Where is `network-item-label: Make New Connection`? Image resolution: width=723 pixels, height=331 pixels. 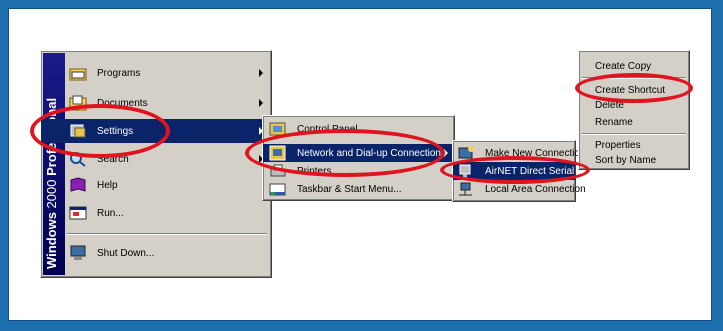 network-item-label: Make New Connection is located at coordinates (535, 153).